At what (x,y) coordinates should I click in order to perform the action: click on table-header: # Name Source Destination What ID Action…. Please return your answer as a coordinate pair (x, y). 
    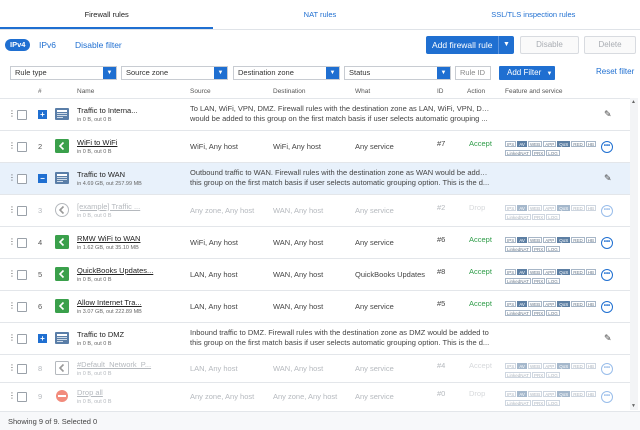
    Looking at the image, I should click on (320, 92).